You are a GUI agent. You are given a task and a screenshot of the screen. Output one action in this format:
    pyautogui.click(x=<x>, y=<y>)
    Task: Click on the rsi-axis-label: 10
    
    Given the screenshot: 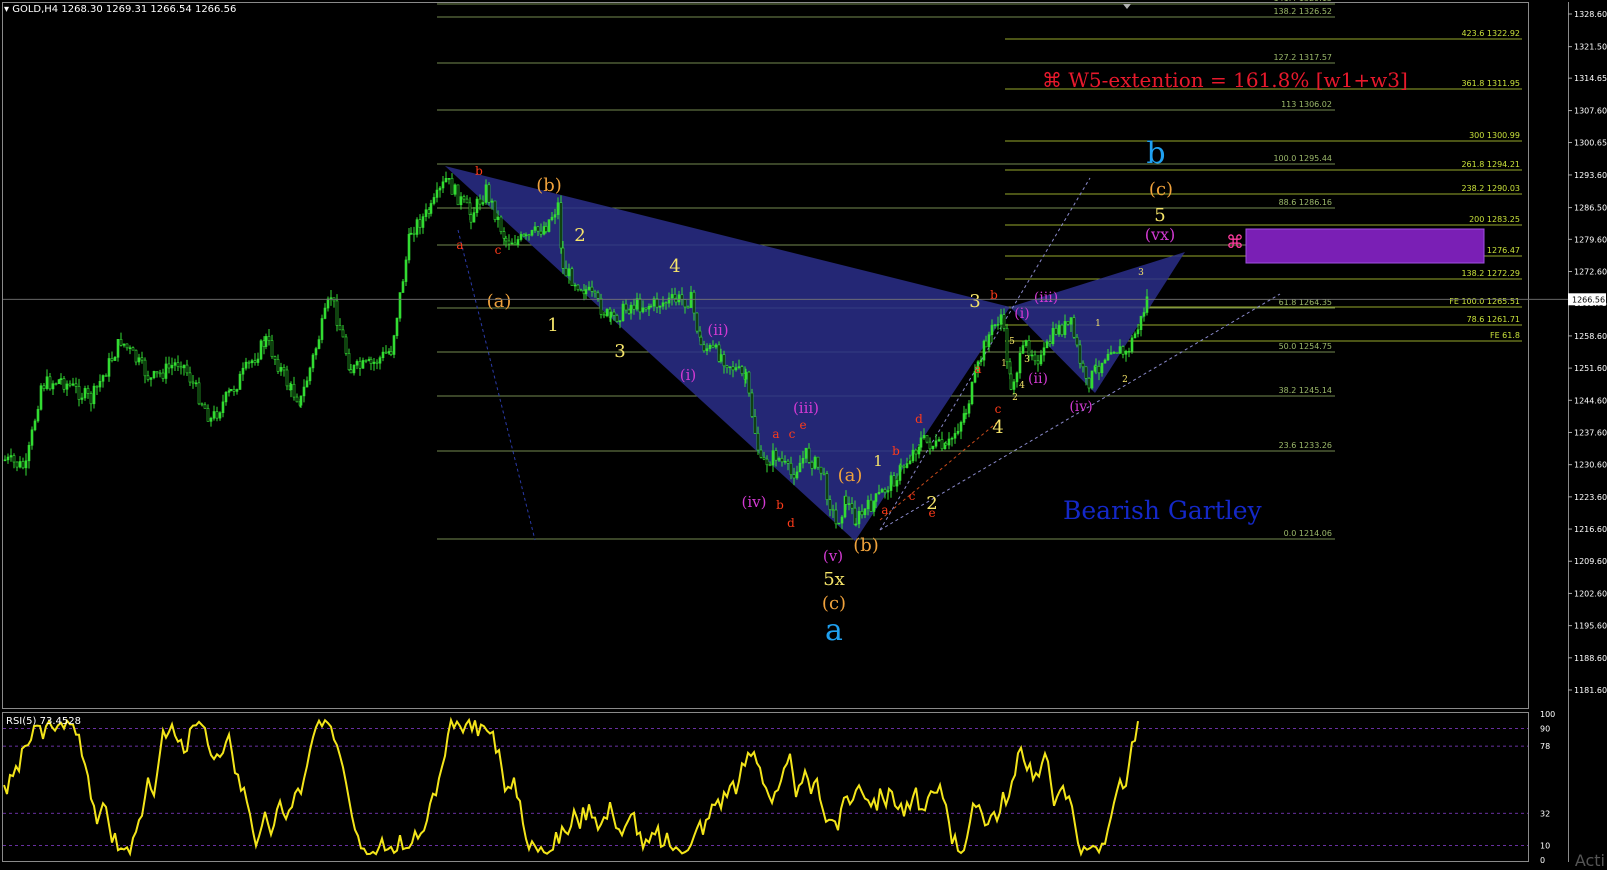 What is the action you would take?
    pyautogui.click(x=1545, y=845)
    